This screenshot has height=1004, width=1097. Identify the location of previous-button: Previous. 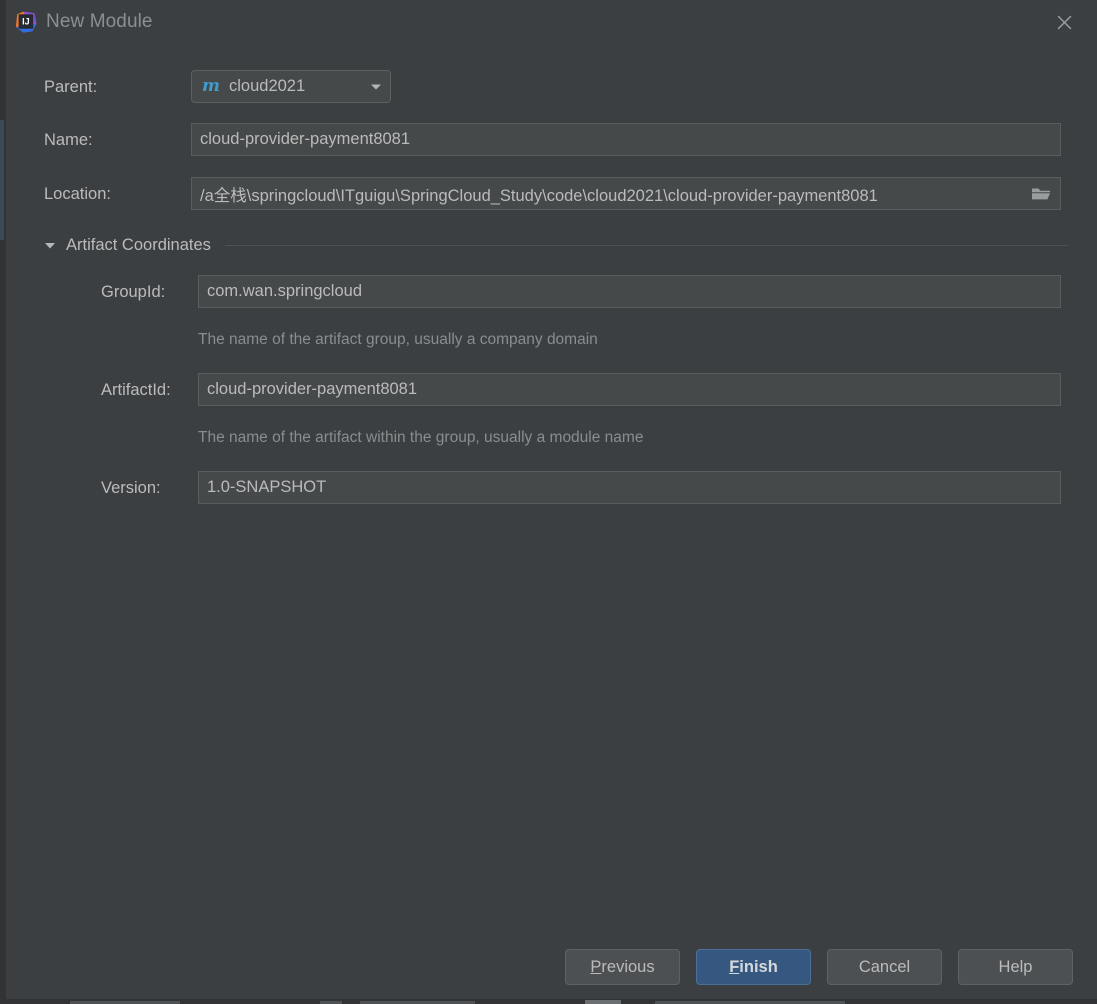
(622, 967).